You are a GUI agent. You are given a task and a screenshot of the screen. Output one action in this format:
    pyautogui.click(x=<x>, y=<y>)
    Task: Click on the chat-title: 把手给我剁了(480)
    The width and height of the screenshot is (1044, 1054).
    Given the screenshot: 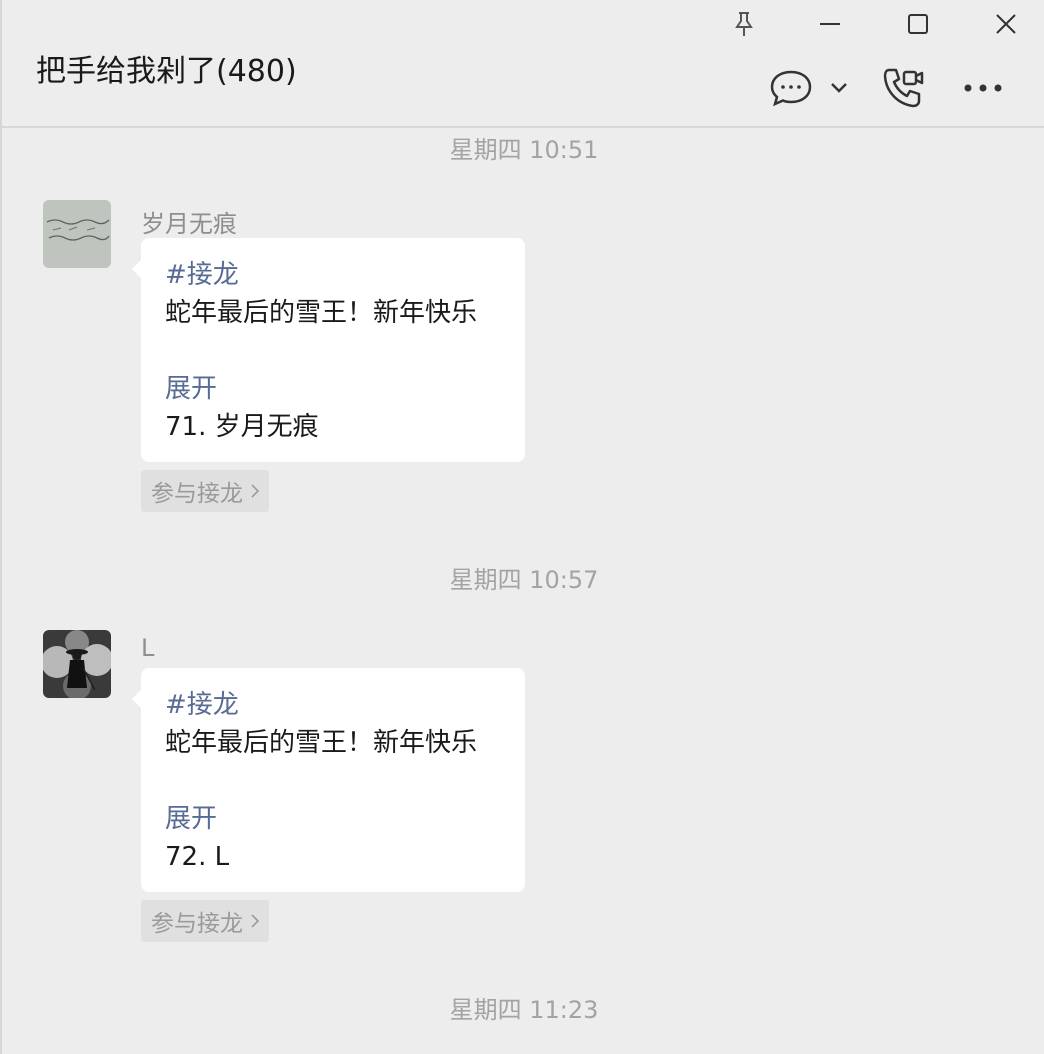 What is the action you would take?
    pyautogui.click(x=166, y=71)
    